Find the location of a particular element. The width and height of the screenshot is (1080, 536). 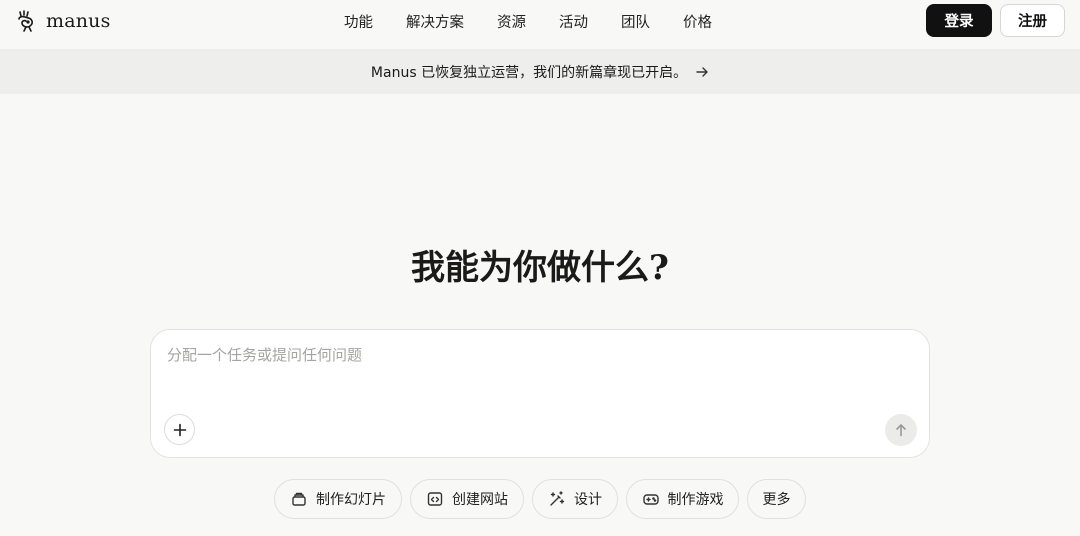

gamepad-icon is located at coordinates (650, 499).